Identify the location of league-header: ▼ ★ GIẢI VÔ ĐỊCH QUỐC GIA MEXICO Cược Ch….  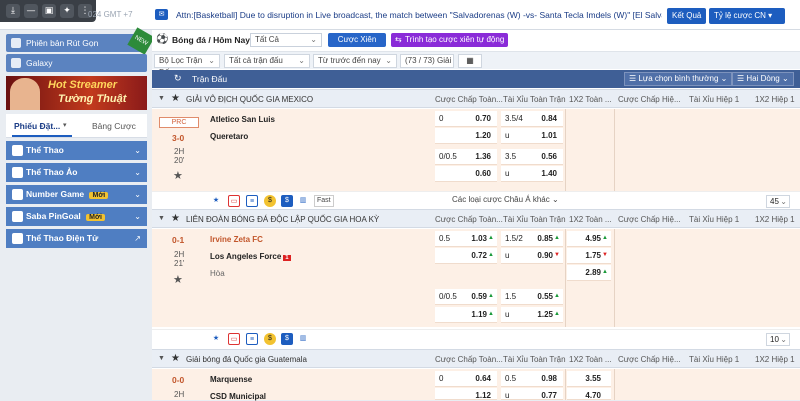
(476, 98).